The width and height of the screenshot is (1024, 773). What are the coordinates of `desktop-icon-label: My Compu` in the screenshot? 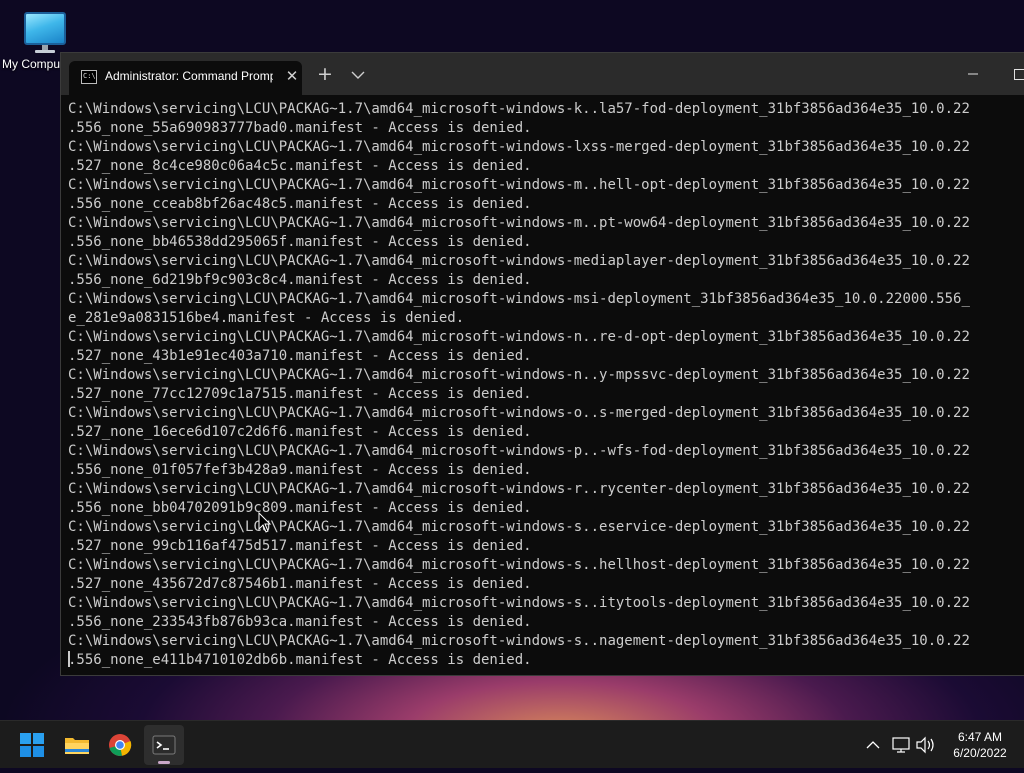 It's located at (31, 64).